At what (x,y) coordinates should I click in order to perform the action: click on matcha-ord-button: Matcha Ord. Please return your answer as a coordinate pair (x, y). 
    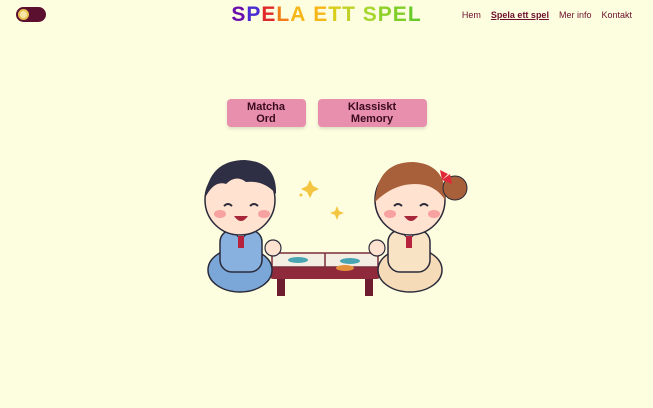
    Looking at the image, I should click on (266, 113).